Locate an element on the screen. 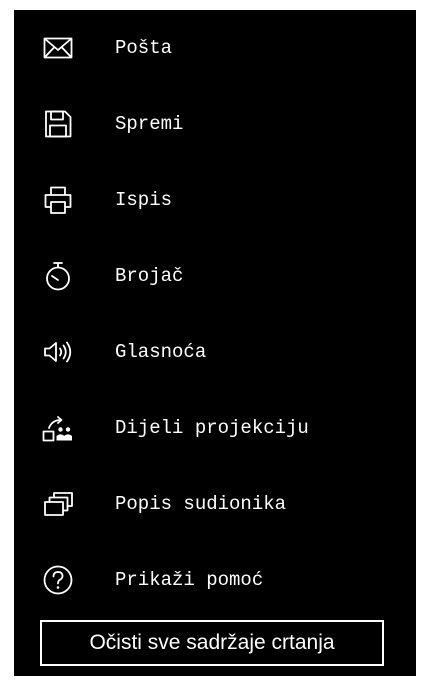 This screenshot has width=430, height=686. menu-item-label: Pošta is located at coordinates (144, 48).